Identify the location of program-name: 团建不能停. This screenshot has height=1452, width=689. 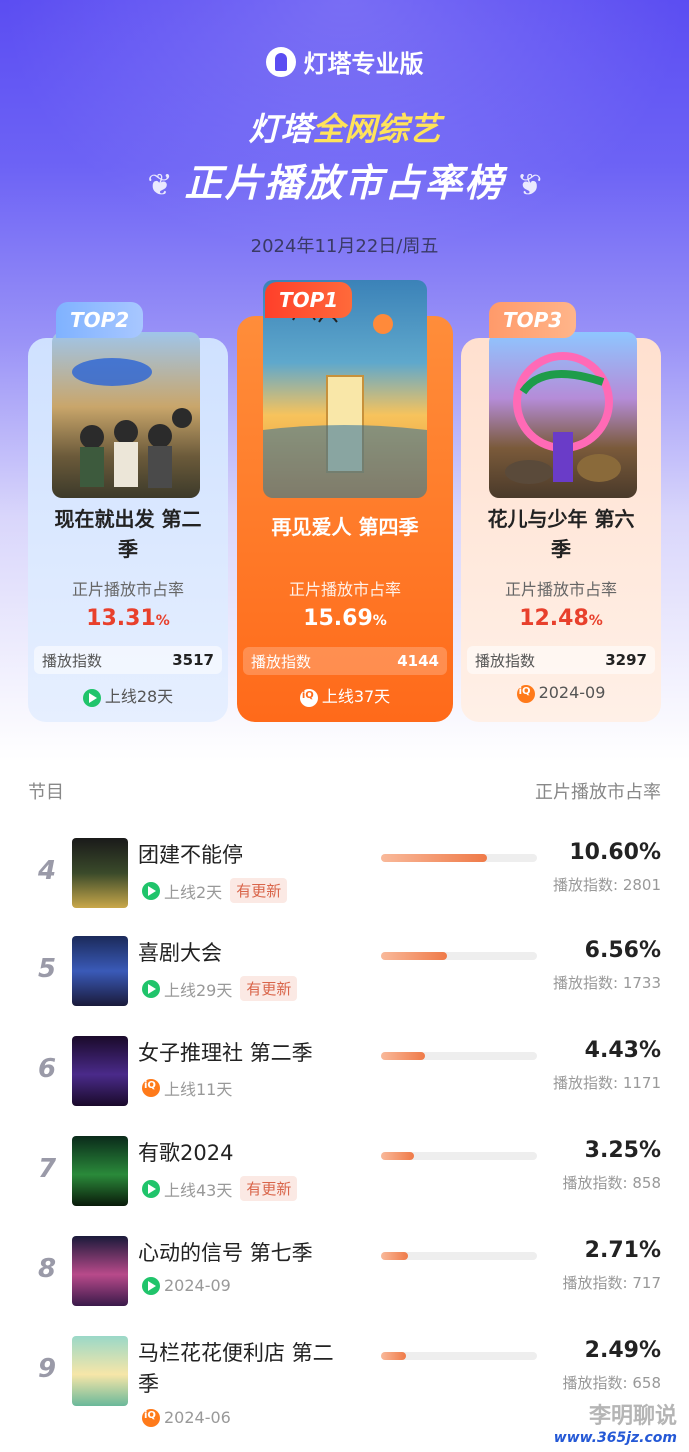
(190, 855).